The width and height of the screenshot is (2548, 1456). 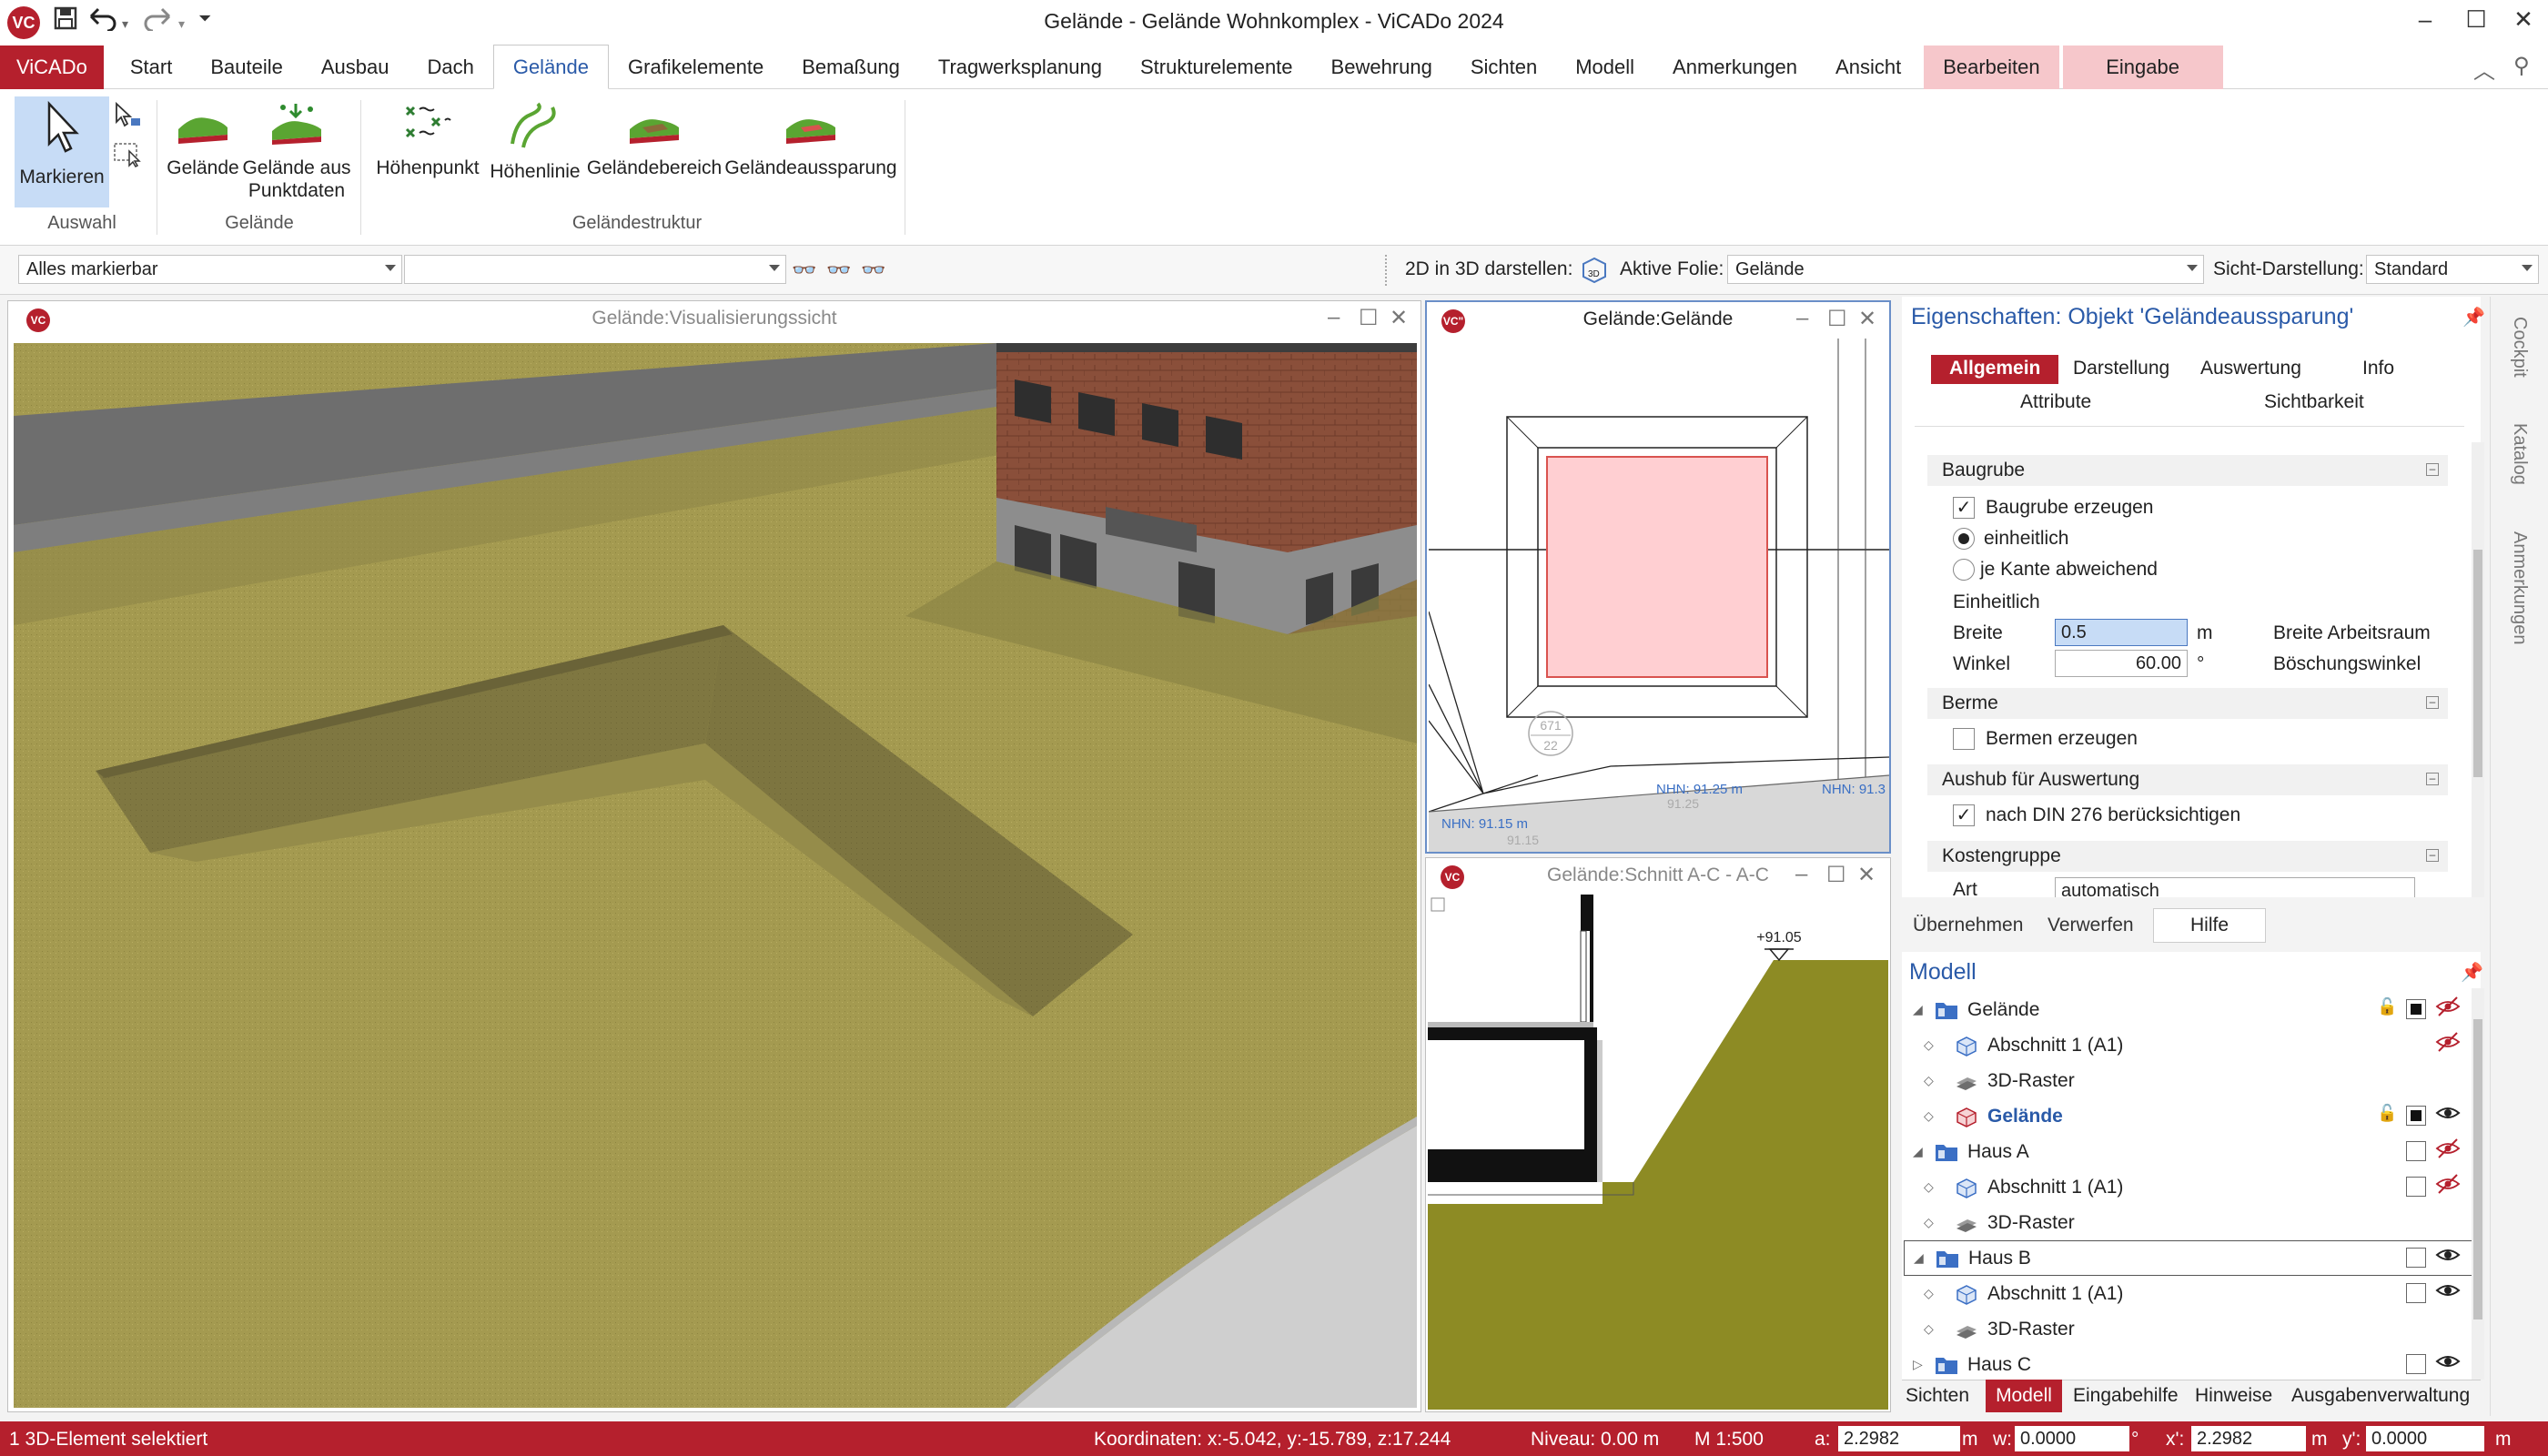 I want to click on tab-auswertung: Auswertung, so click(x=2251, y=369).